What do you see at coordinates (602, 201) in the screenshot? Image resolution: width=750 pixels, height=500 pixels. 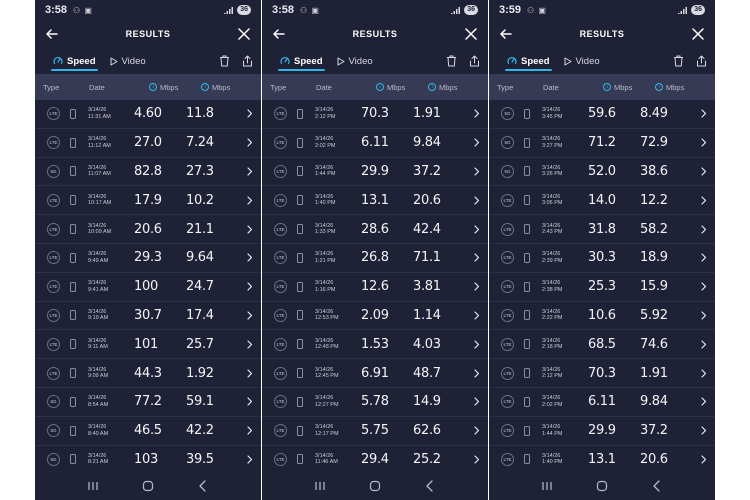 I see `result-row: LTE 3/14/26 3:06 PM 14.0 12.2` at bounding box center [602, 201].